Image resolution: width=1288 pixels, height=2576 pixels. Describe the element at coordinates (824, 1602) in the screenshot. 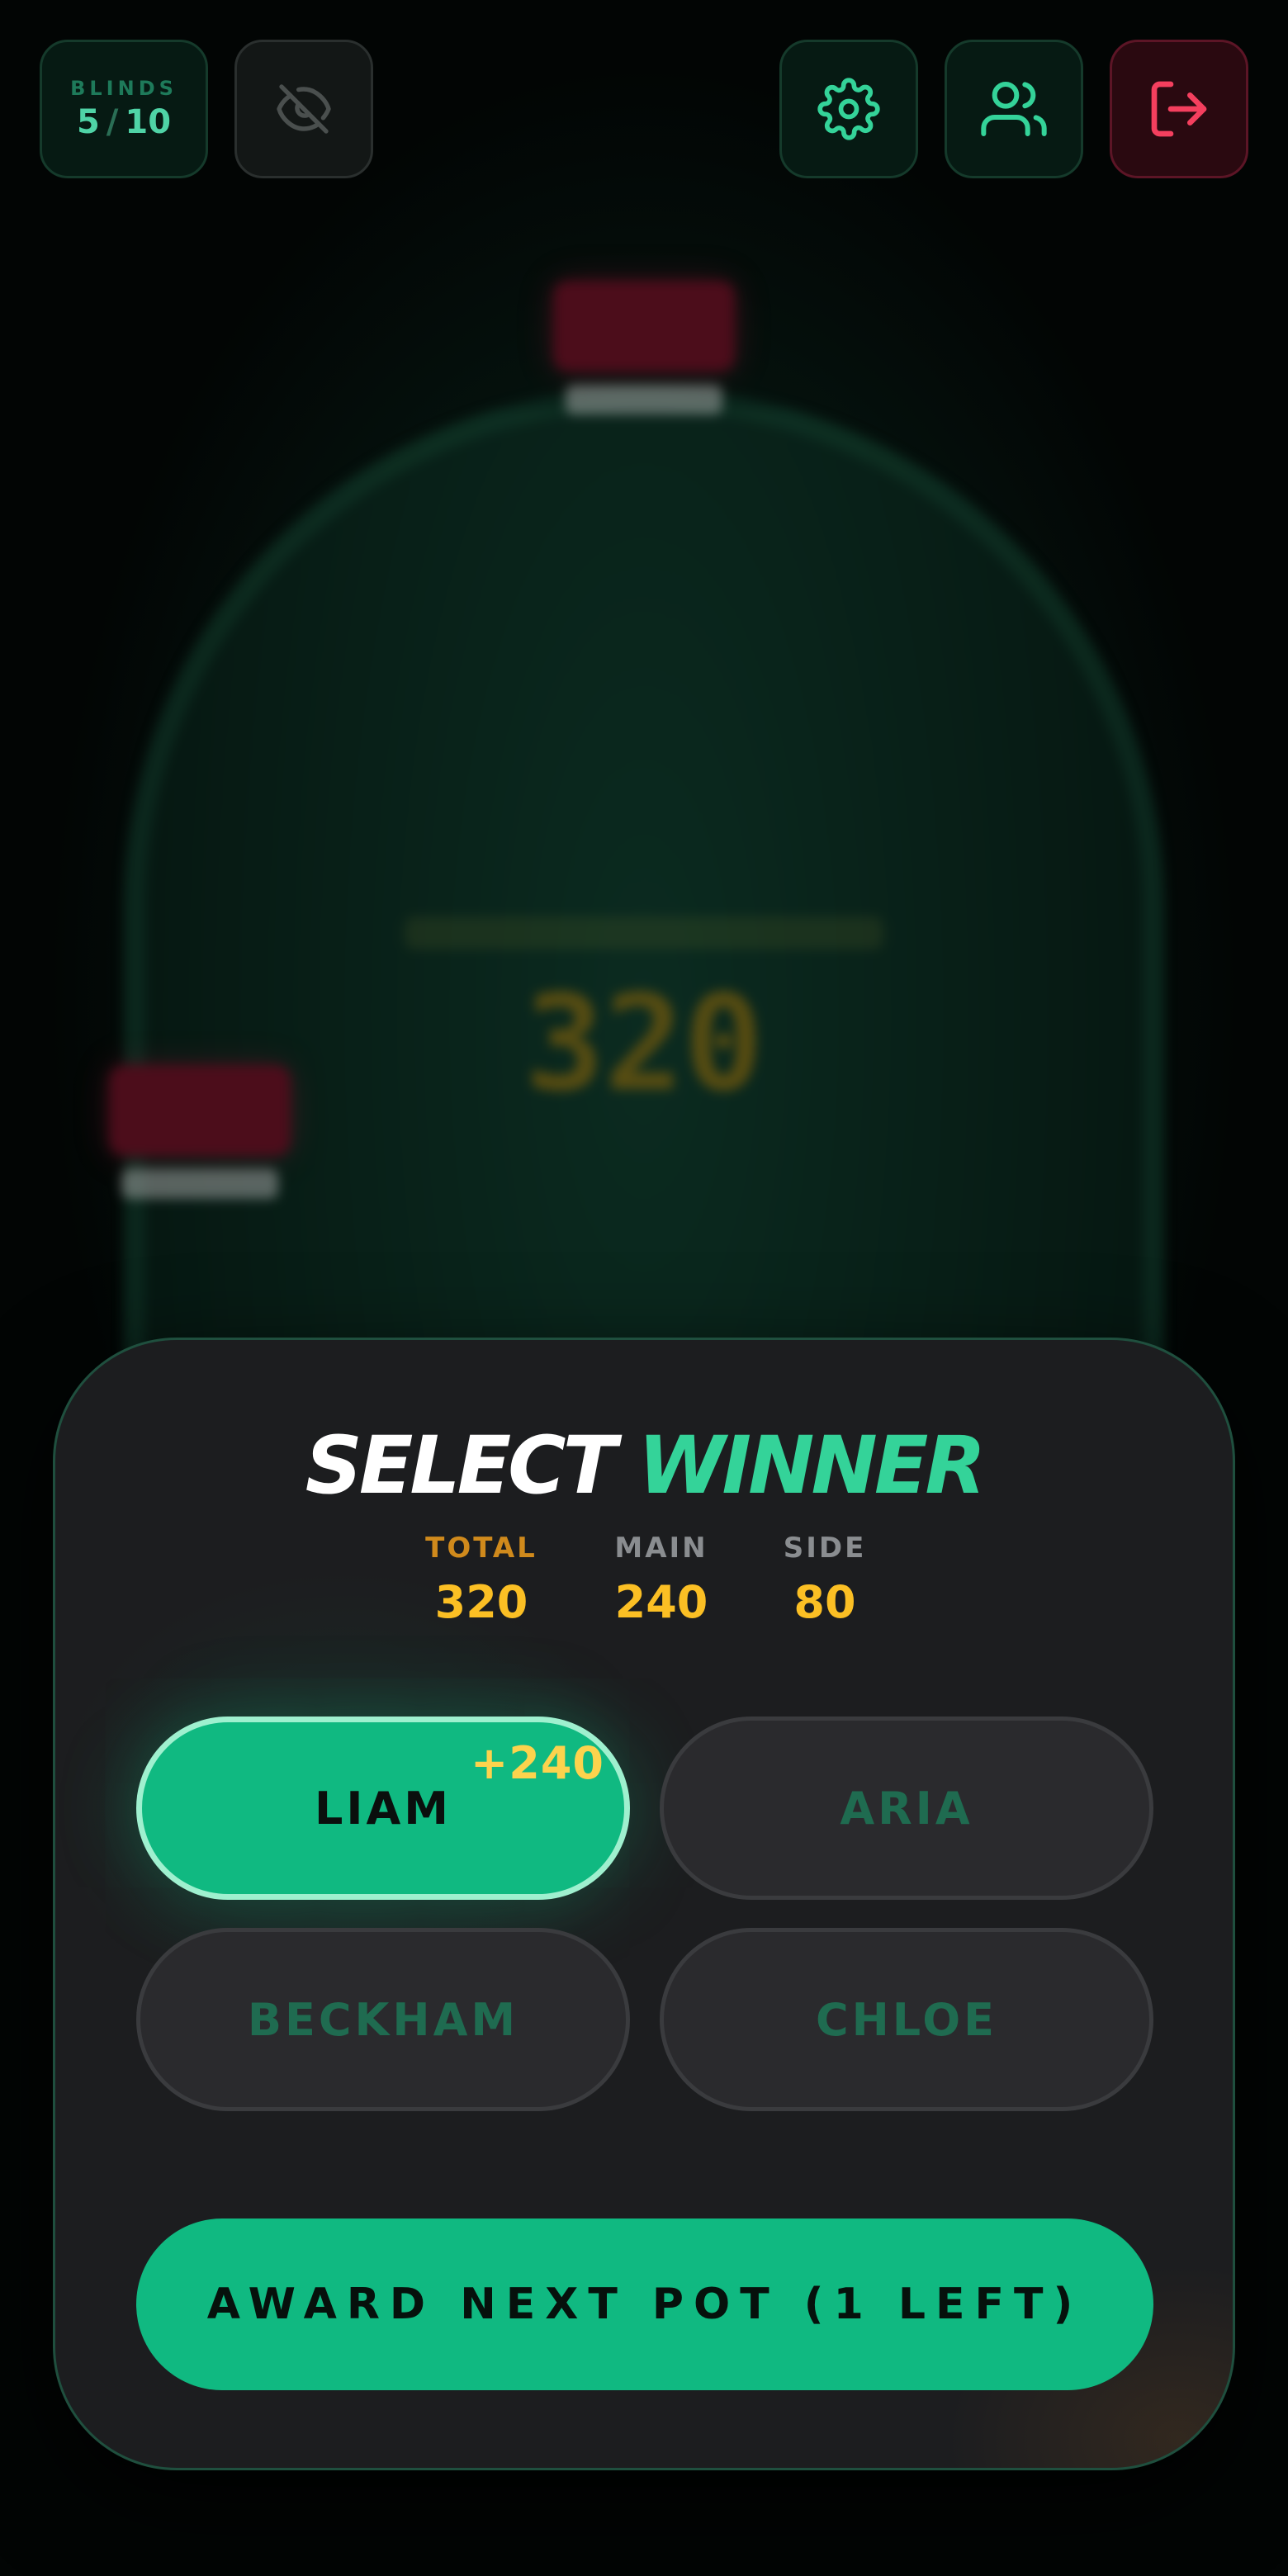

I see `stat-side-value: 80` at that location.